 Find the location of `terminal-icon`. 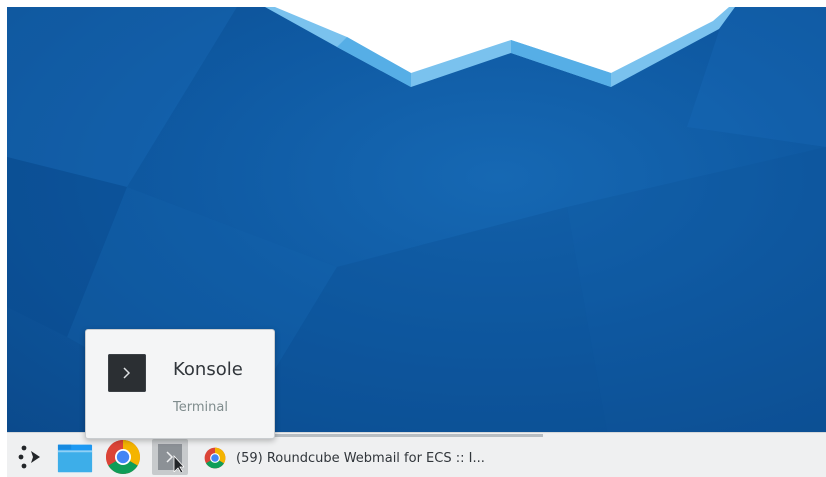

terminal-icon is located at coordinates (127, 373).